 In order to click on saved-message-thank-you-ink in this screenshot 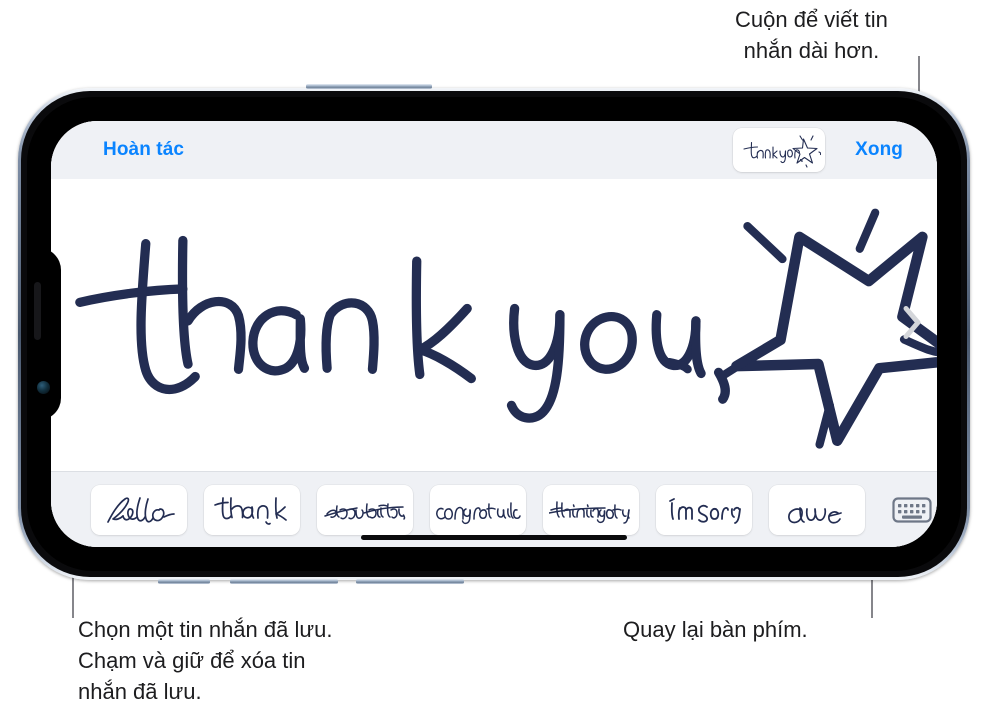, I will do `click(250, 510)`.